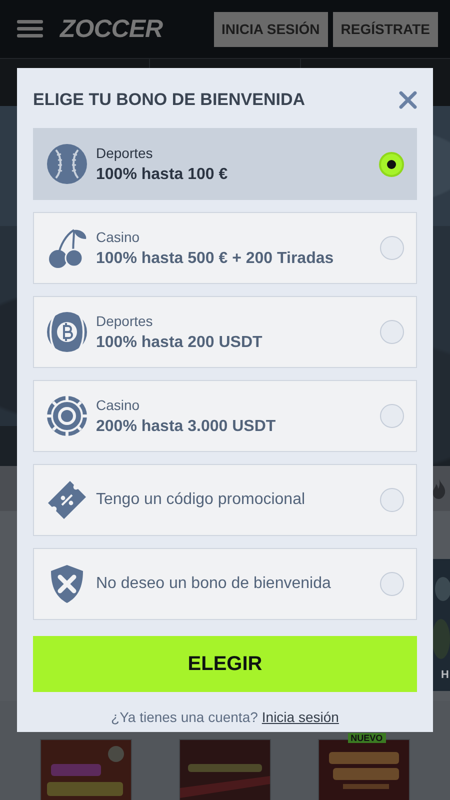 The width and height of the screenshot is (450, 800). Describe the element at coordinates (67, 332) in the screenshot. I see `bitcoin-ball-icon` at that location.